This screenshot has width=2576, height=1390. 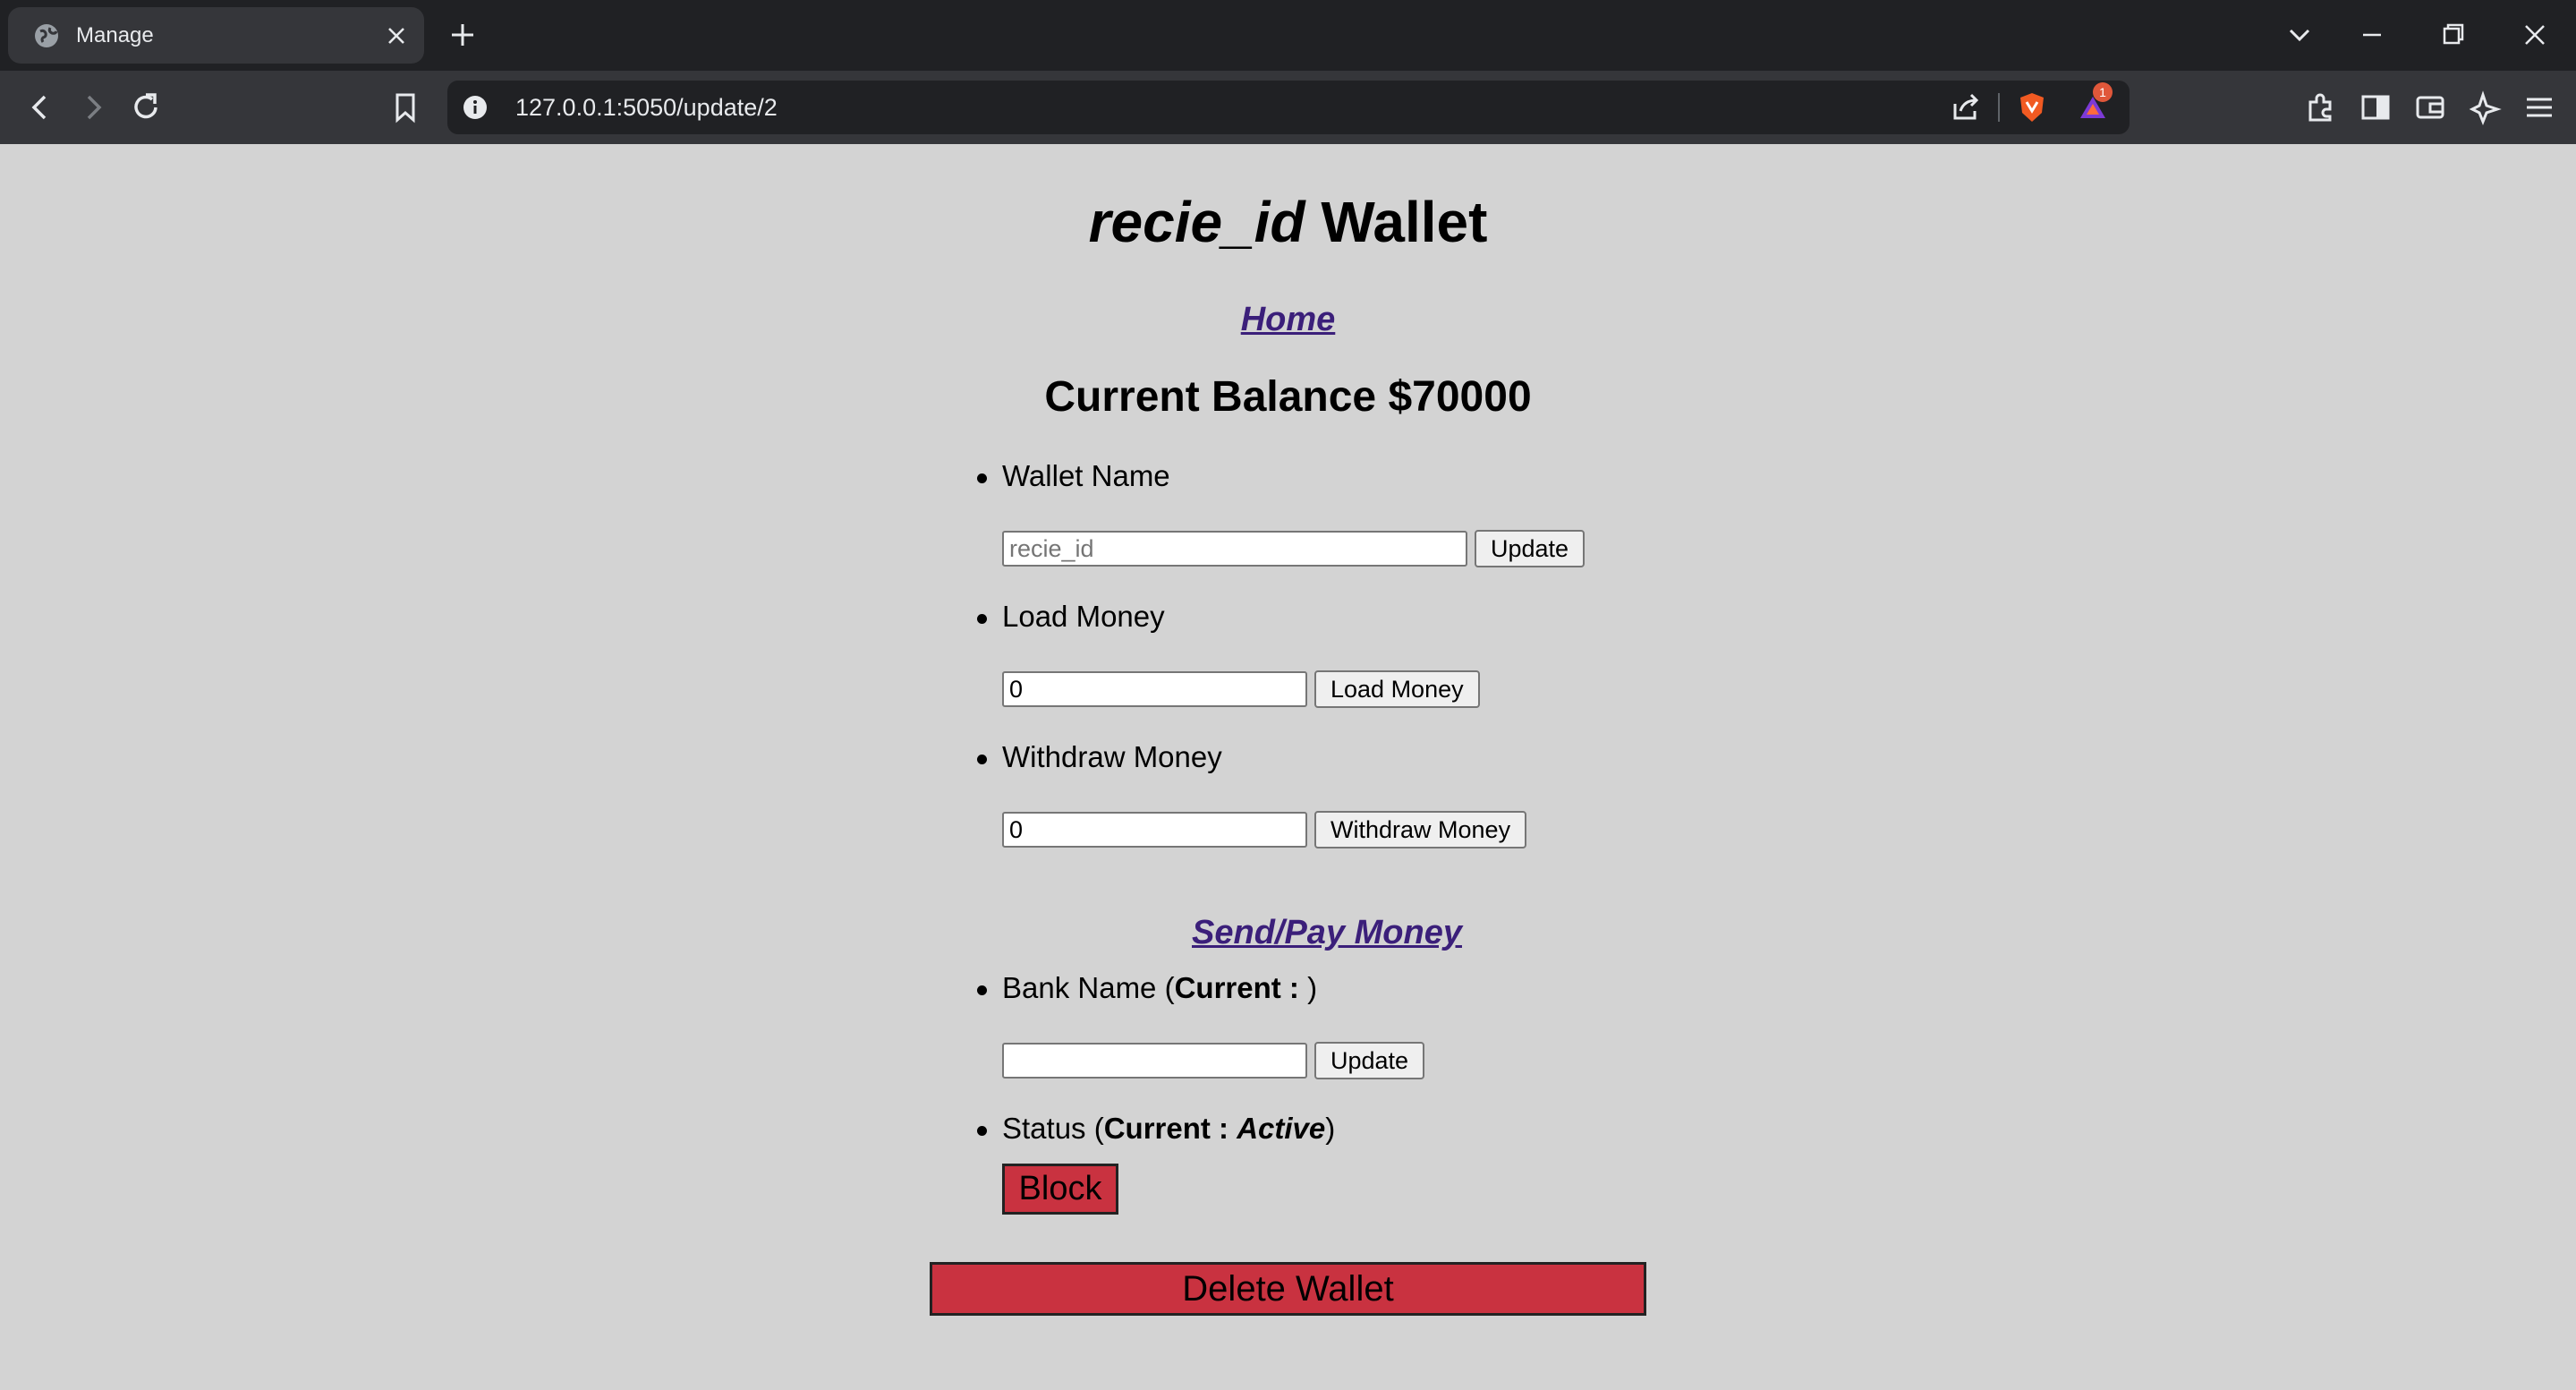 I want to click on bank-name-current-label: Current :, so click(x=1241, y=987).